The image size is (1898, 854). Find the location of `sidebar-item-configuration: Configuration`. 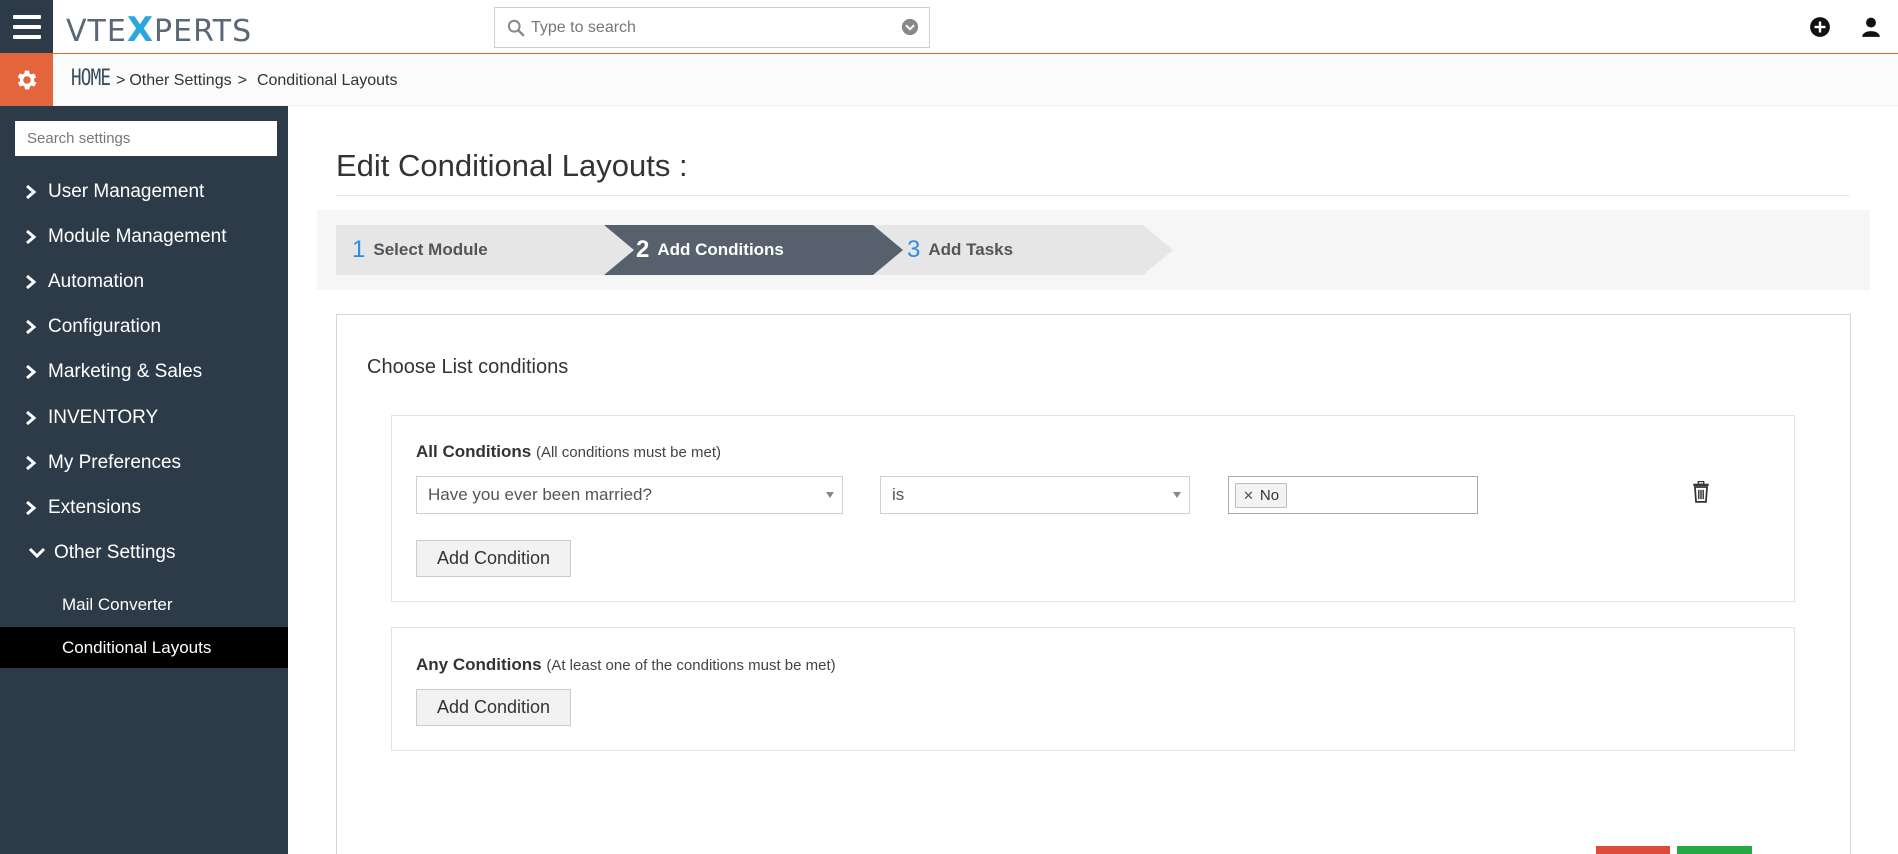

sidebar-item-configuration: Configuration is located at coordinates (144, 327).